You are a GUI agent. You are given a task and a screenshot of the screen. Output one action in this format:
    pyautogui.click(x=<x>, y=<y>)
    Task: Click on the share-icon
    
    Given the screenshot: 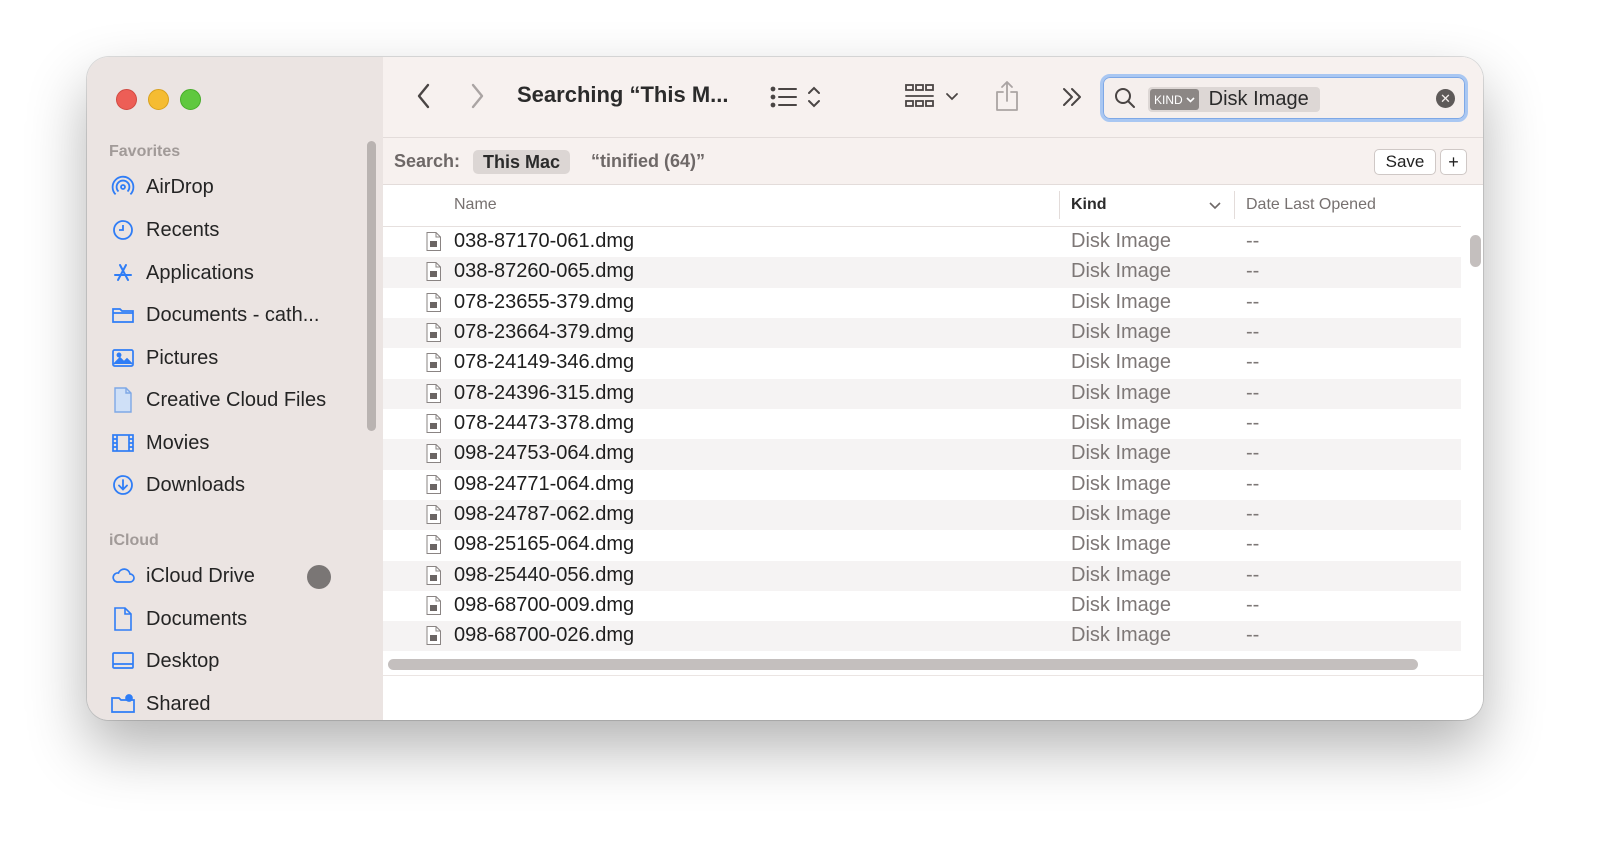 What is the action you would take?
    pyautogui.click(x=1007, y=96)
    